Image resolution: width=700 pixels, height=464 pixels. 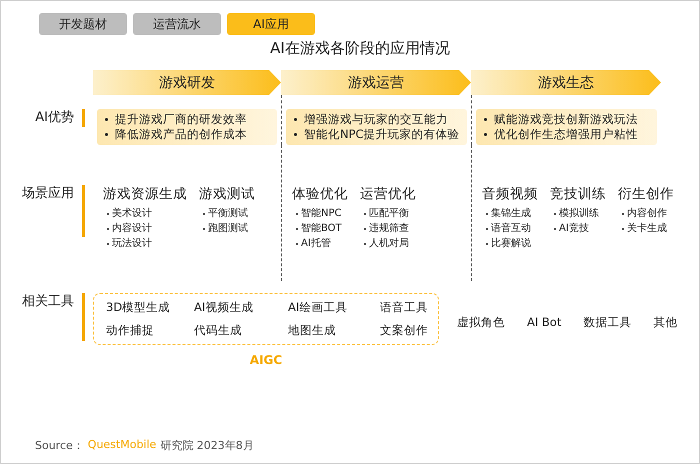 What do you see at coordinates (145, 194) in the screenshot?
I see `scenario-title: 游戏资源生成` at bounding box center [145, 194].